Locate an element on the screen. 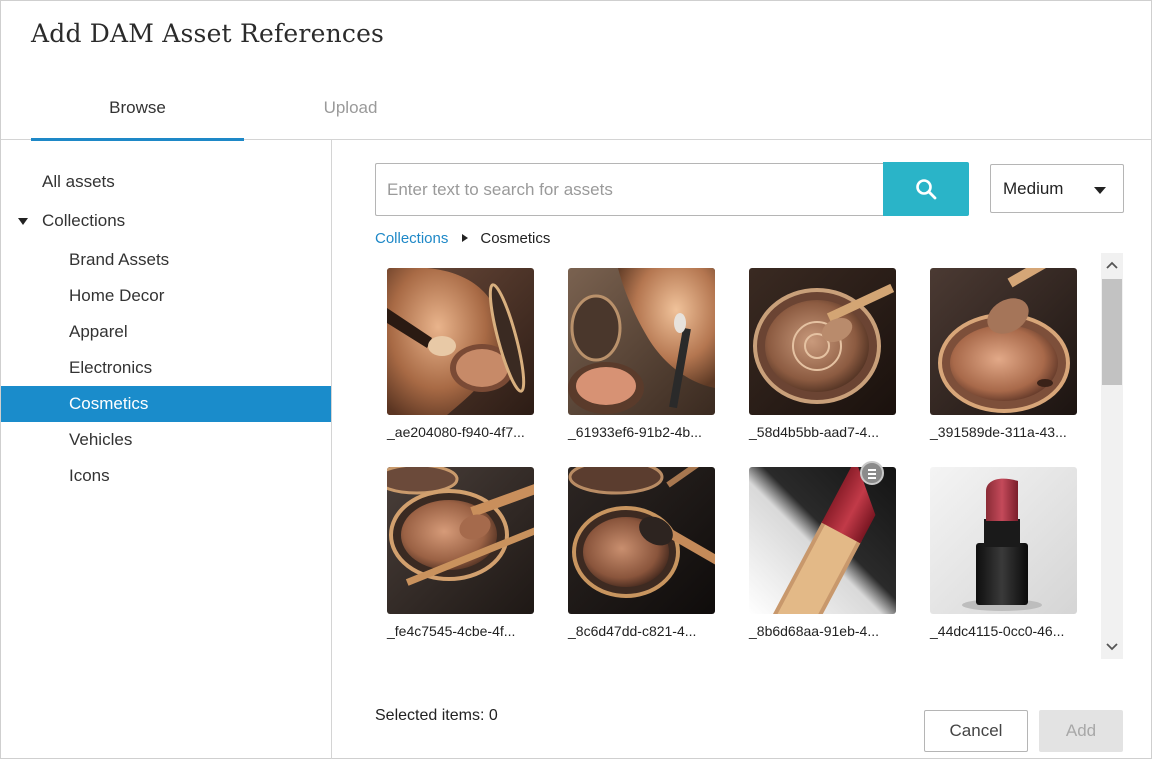 Image resolution: width=1152 pixels, height=759 pixels. sidebar-item-label: Vehicles is located at coordinates (101, 439).